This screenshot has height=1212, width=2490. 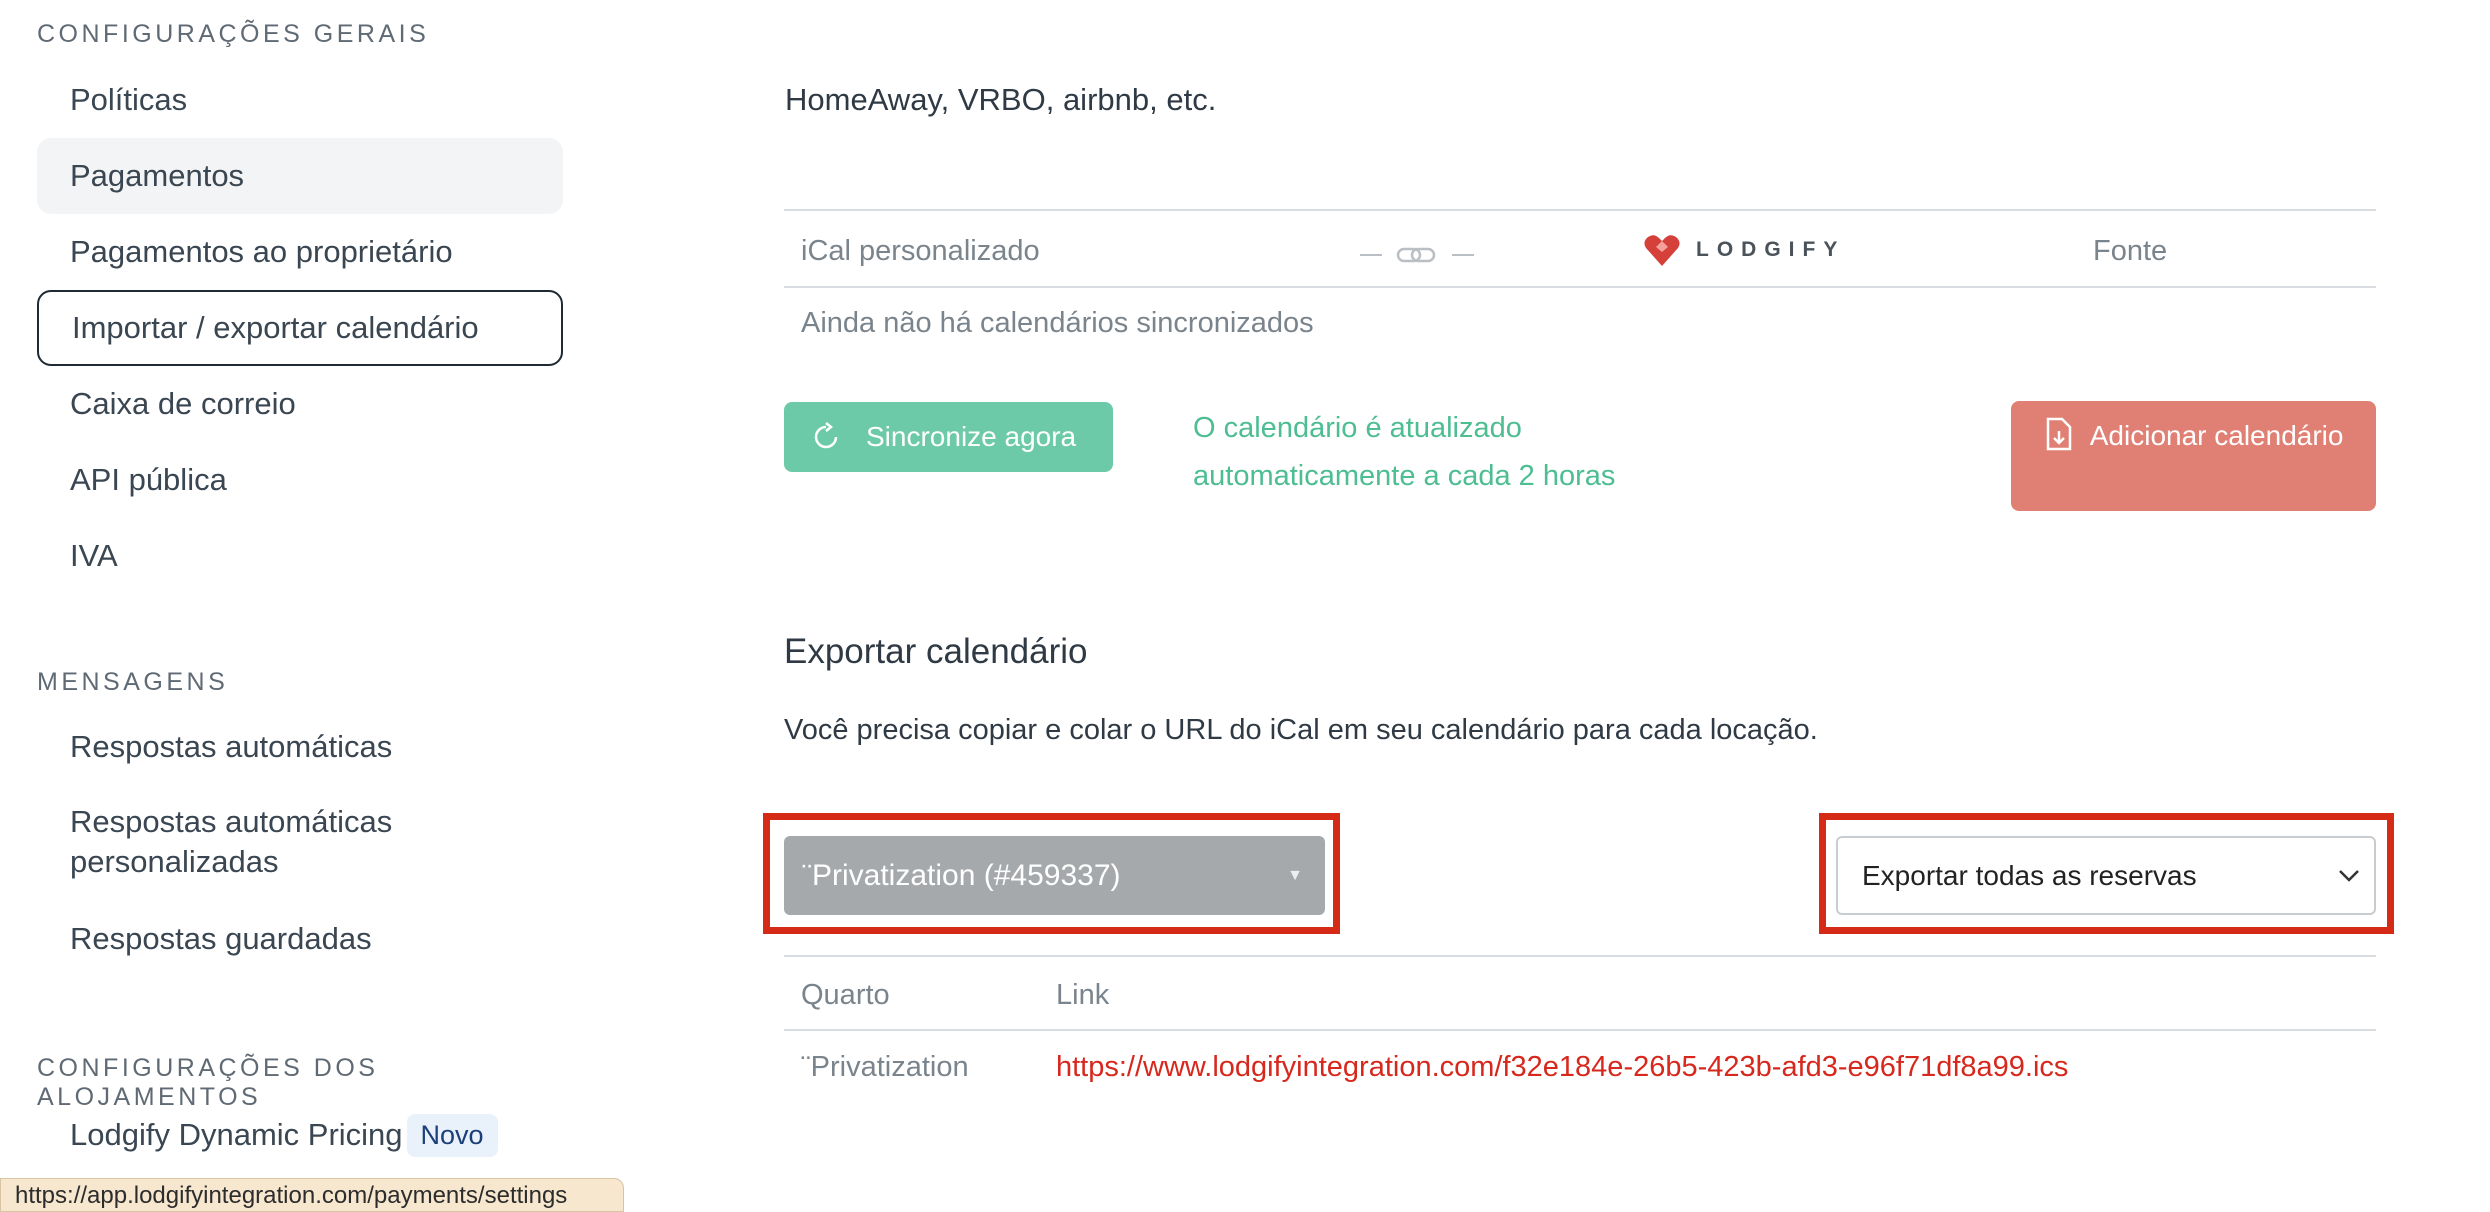 I want to click on link-icon, so click(x=1418, y=257).